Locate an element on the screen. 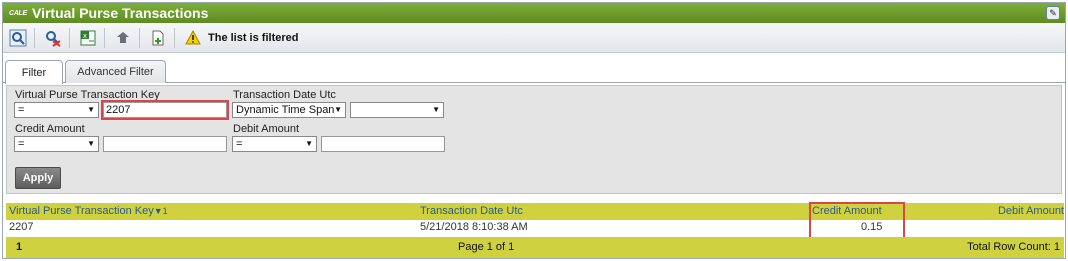 This screenshot has width=1068, height=261. title-bar: CALE Virtual Purse Transactions ✎ is located at coordinates (534, 13).